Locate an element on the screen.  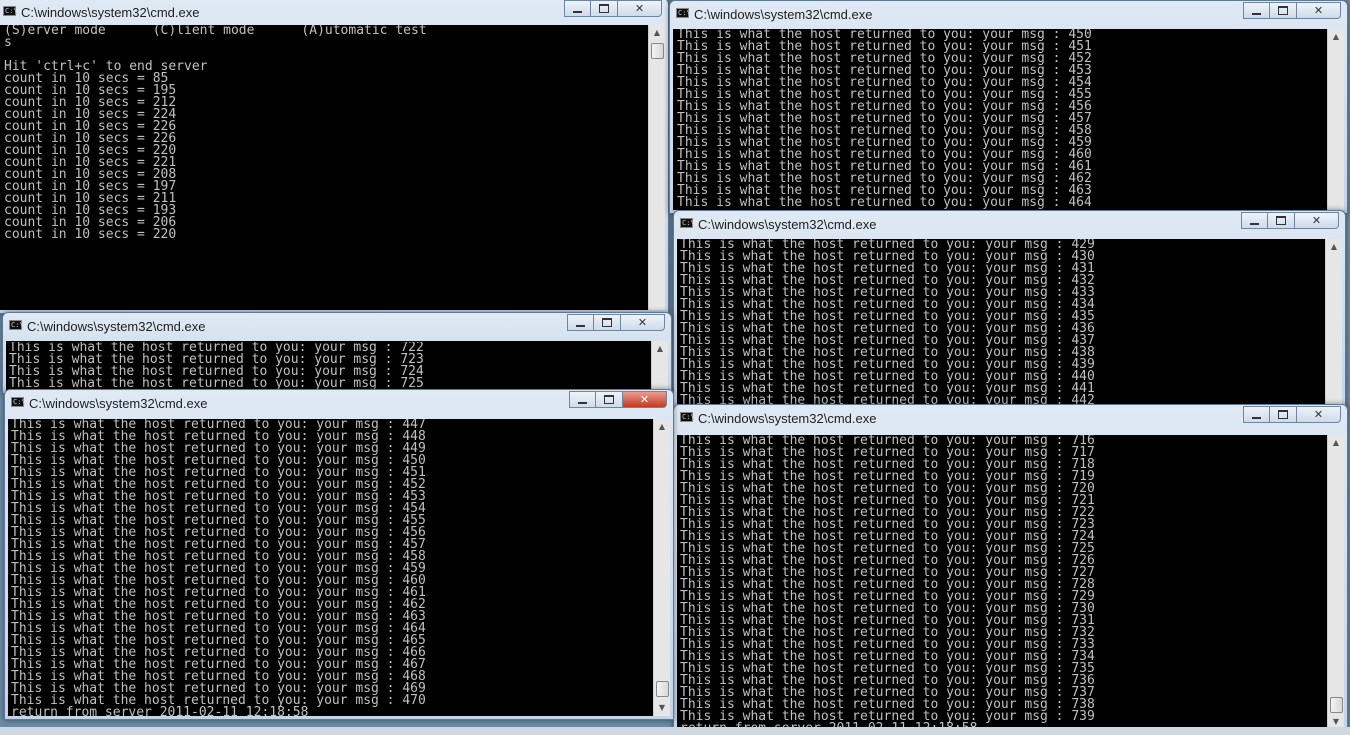
terminal-line: s is located at coordinates (8, 42).